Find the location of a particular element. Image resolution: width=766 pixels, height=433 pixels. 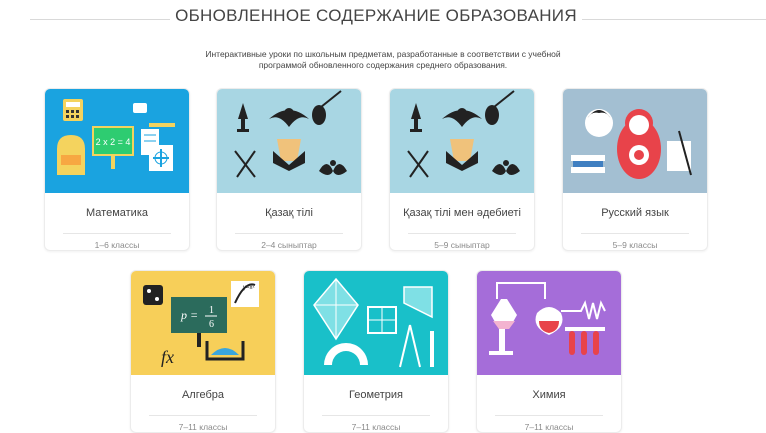

course-name: Математика is located at coordinates (117, 213).